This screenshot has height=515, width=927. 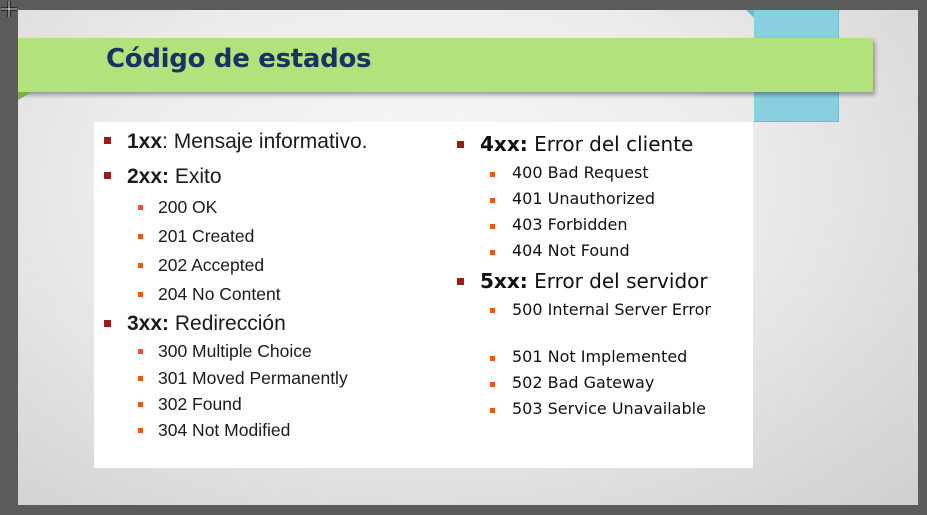 I want to click on list-item: 400 Bad Request, so click(x=580, y=172).